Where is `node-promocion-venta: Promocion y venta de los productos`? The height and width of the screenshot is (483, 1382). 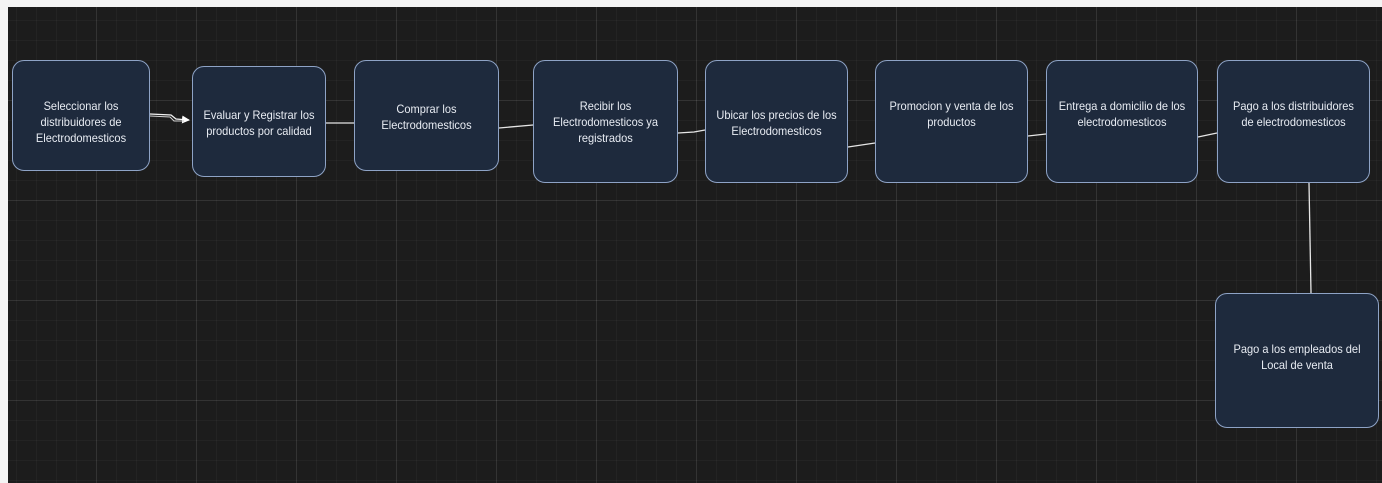 node-promocion-venta: Promocion y venta de los productos is located at coordinates (951, 121).